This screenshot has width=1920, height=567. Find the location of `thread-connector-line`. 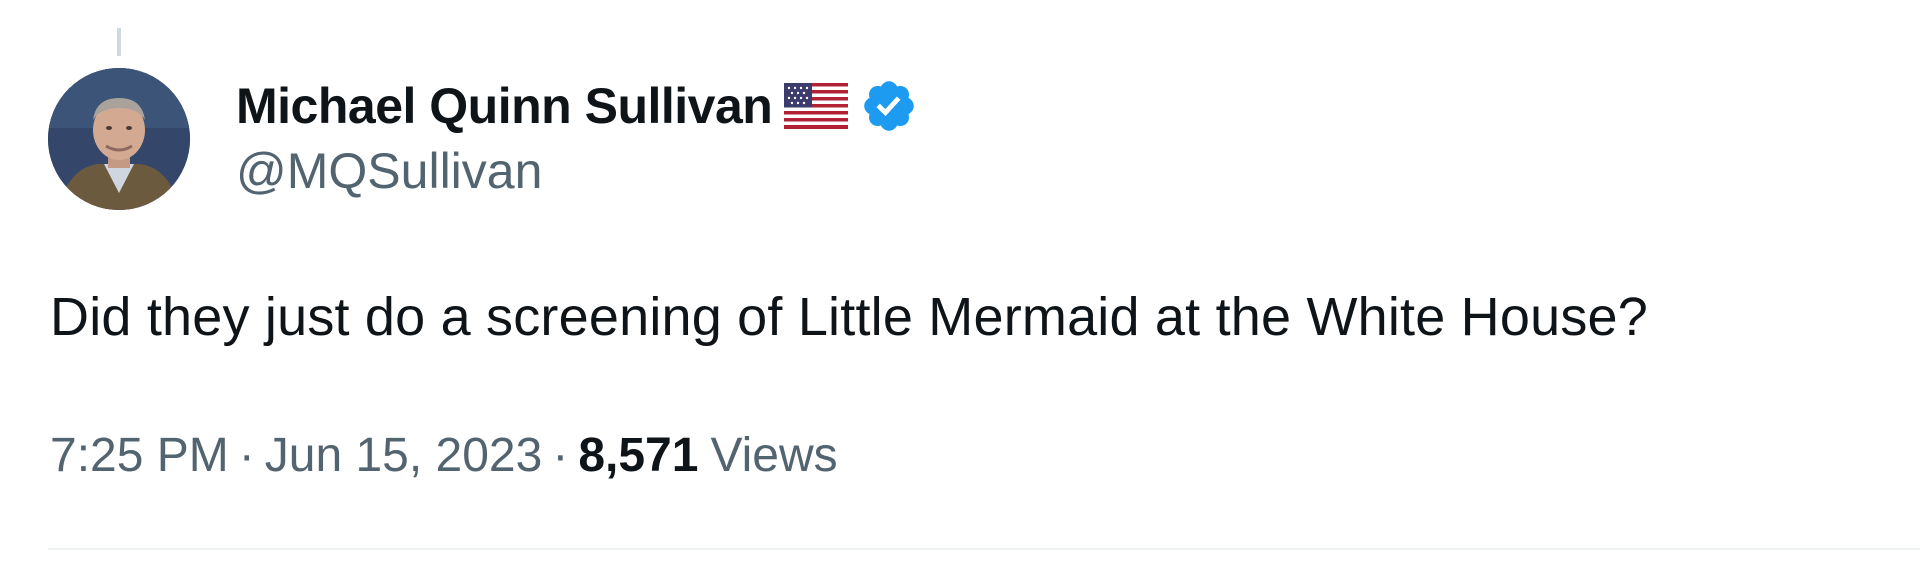

thread-connector-line is located at coordinates (119, 42).